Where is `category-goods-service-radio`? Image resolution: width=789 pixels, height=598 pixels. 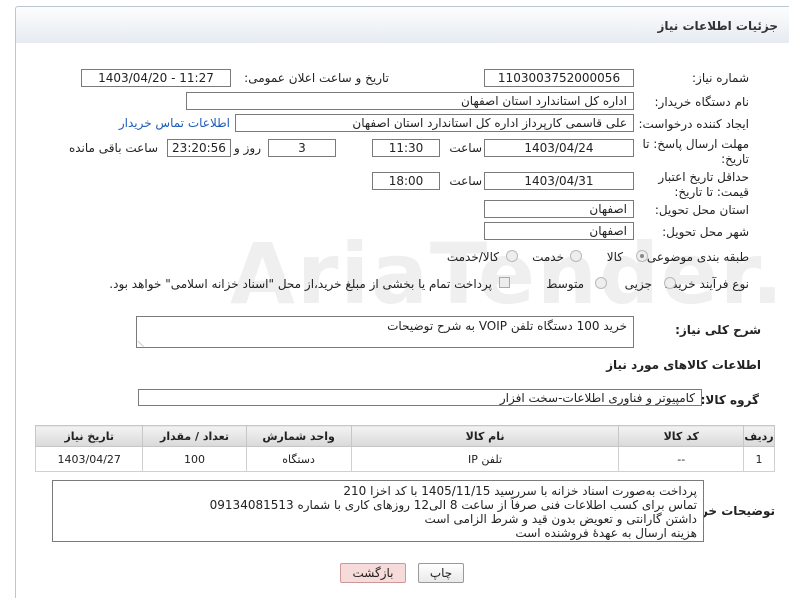 category-goods-service-radio is located at coordinates (512, 256).